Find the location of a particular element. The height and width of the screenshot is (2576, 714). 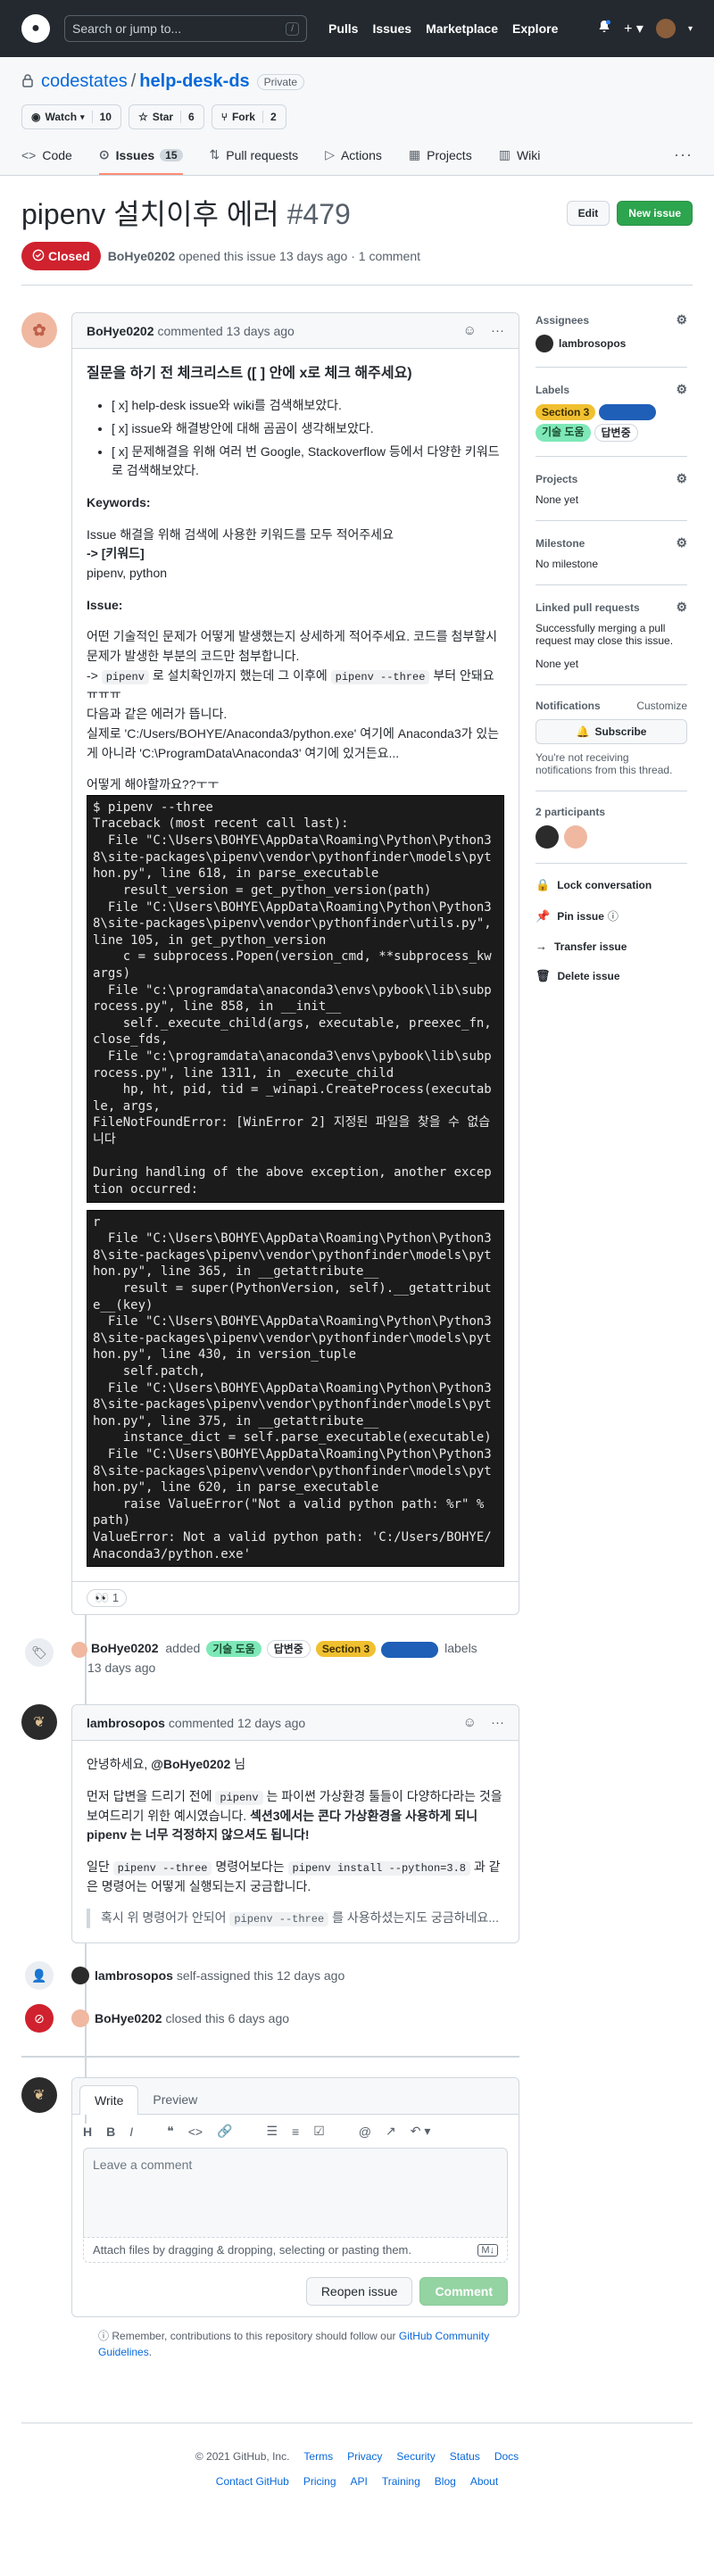

repo-owner-link: codestates is located at coordinates (84, 81).